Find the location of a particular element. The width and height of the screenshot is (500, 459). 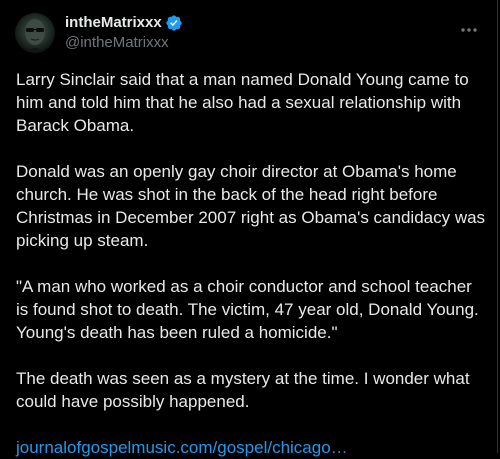

more-icon is located at coordinates (469, 30).